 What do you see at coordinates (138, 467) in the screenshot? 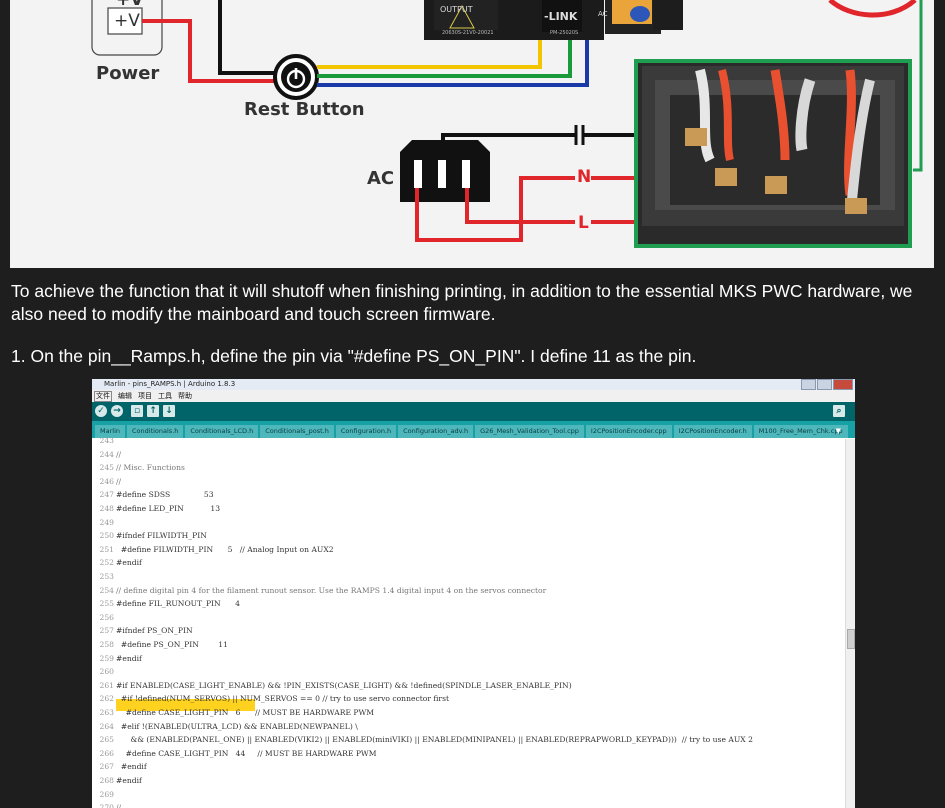
I see `code-line: 245// Misc. Functions` at bounding box center [138, 467].